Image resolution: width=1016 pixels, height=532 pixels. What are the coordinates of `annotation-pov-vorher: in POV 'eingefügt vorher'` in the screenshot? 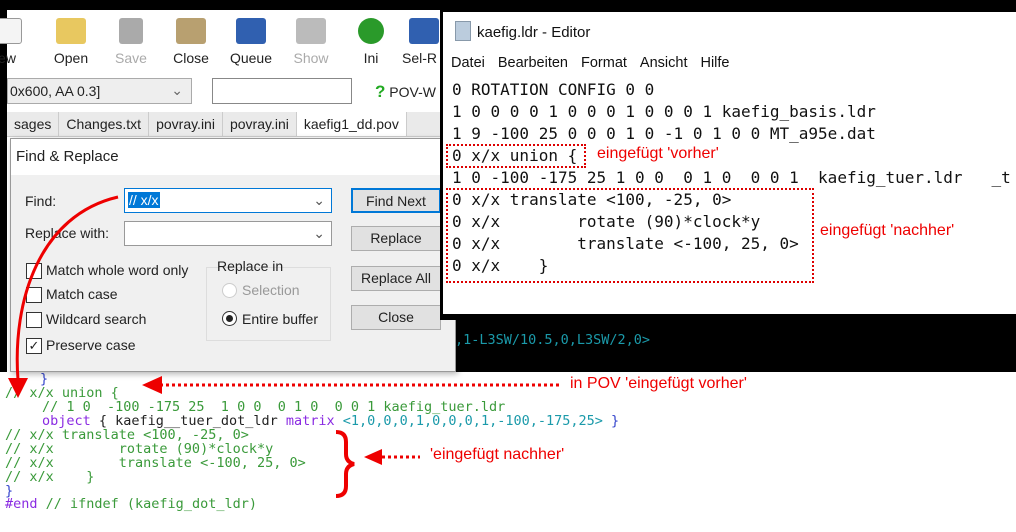 It's located at (658, 383).